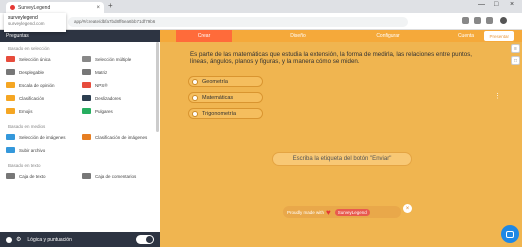 This screenshot has height=247, width=522. I want to click on menu-icon, so click(489, 20).